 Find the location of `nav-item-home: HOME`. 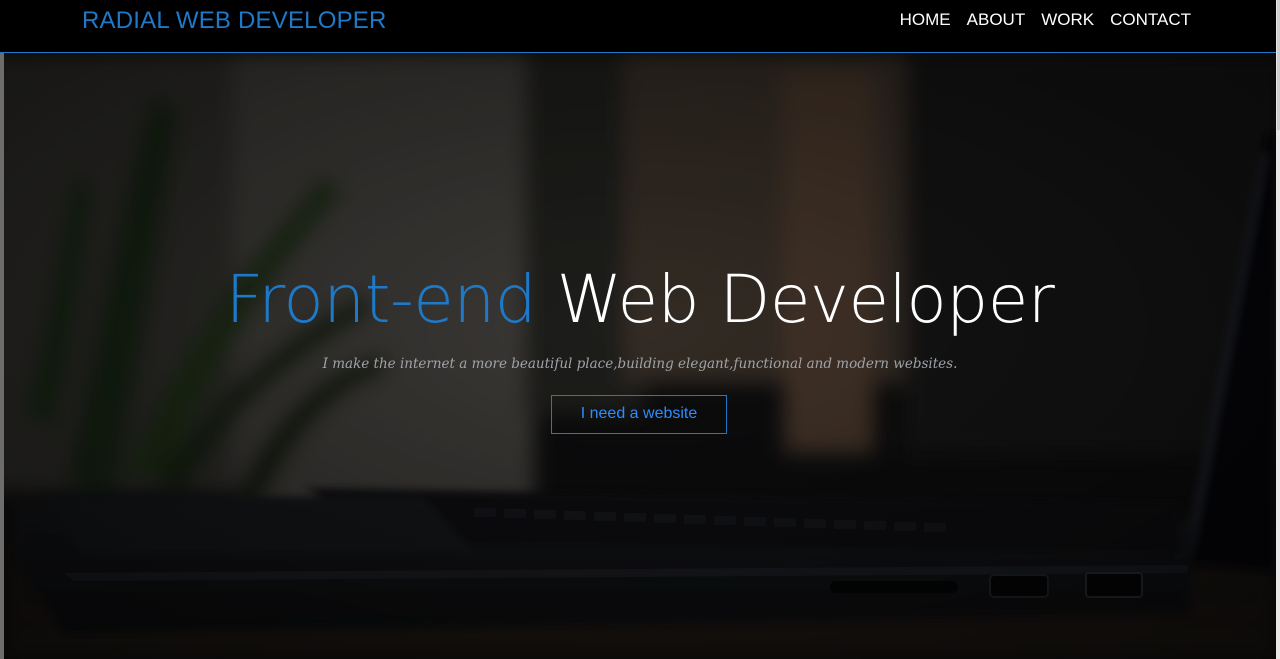

nav-item-home: HOME is located at coordinates (925, 20).